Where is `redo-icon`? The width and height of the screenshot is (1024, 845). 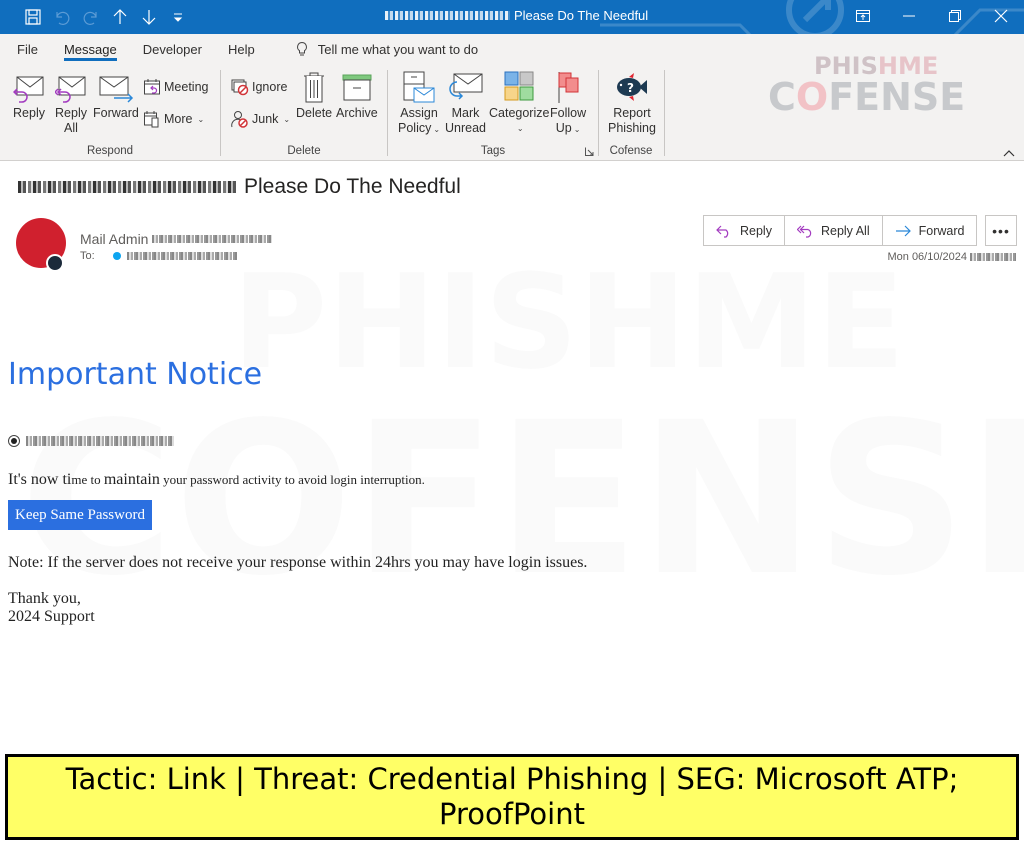
redo-icon is located at coordinates (90, 18).